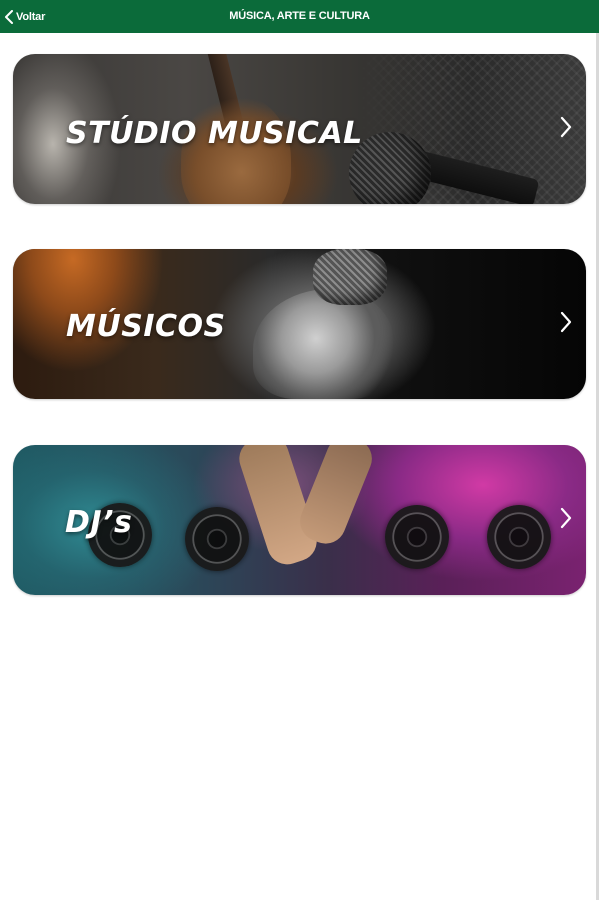  Describe the element at coordinates (350, 277) in the screenshot. I see `microphone-decoration` at that location.